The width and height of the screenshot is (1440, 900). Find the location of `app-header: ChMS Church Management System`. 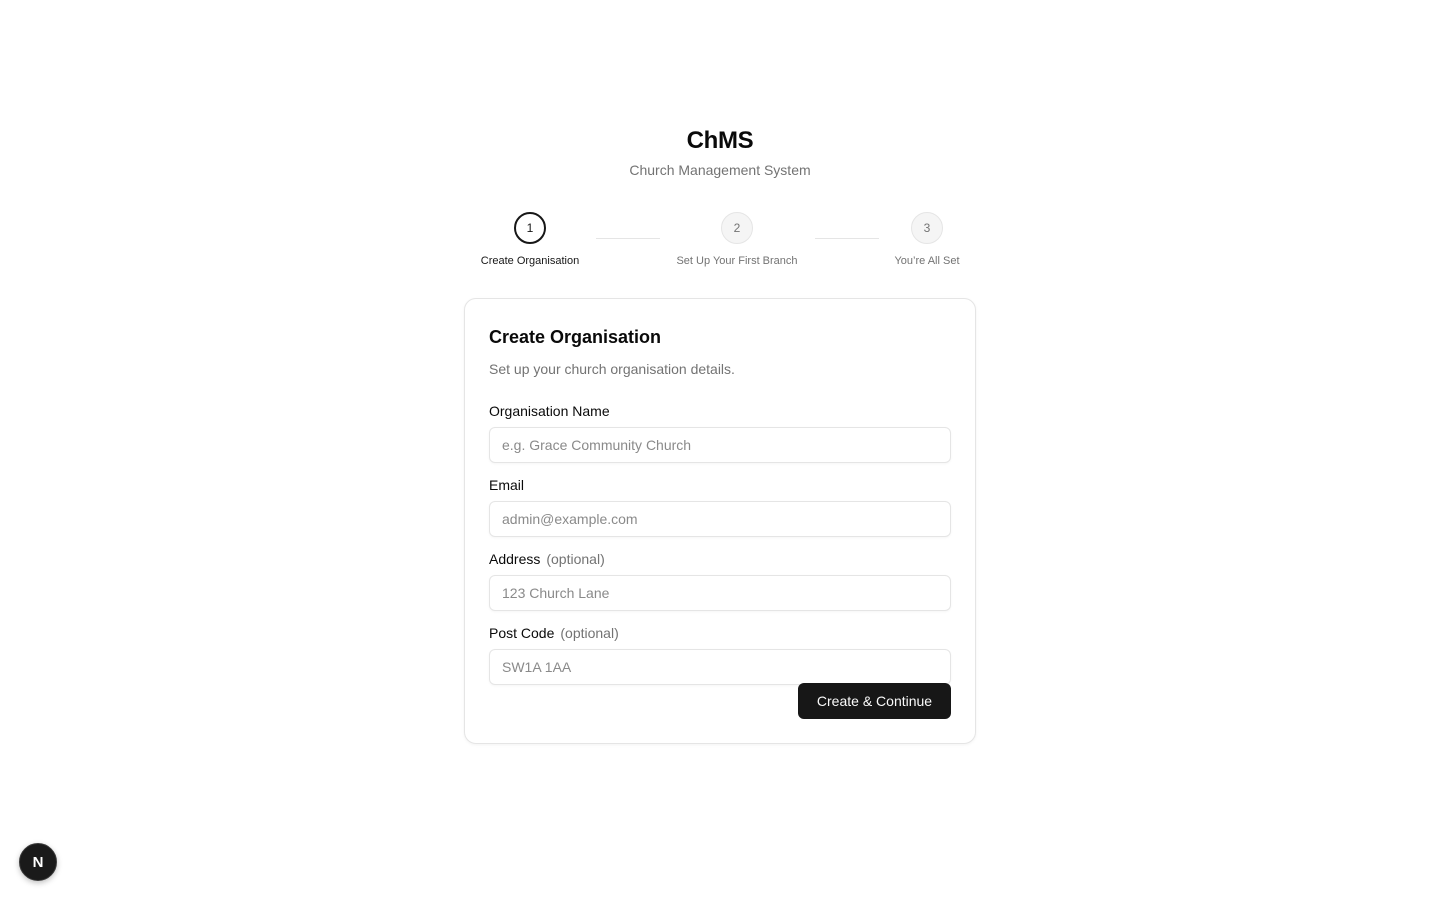

app-header: ChMS Church Management System is located at coordinates (720, 153).